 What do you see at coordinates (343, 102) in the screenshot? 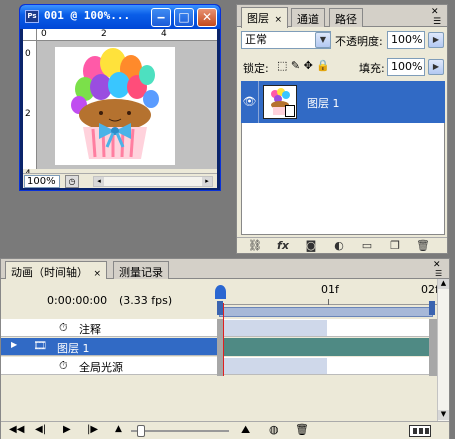
I see `layer-row: 👁 图层 1` at bounding box center [343, 102].